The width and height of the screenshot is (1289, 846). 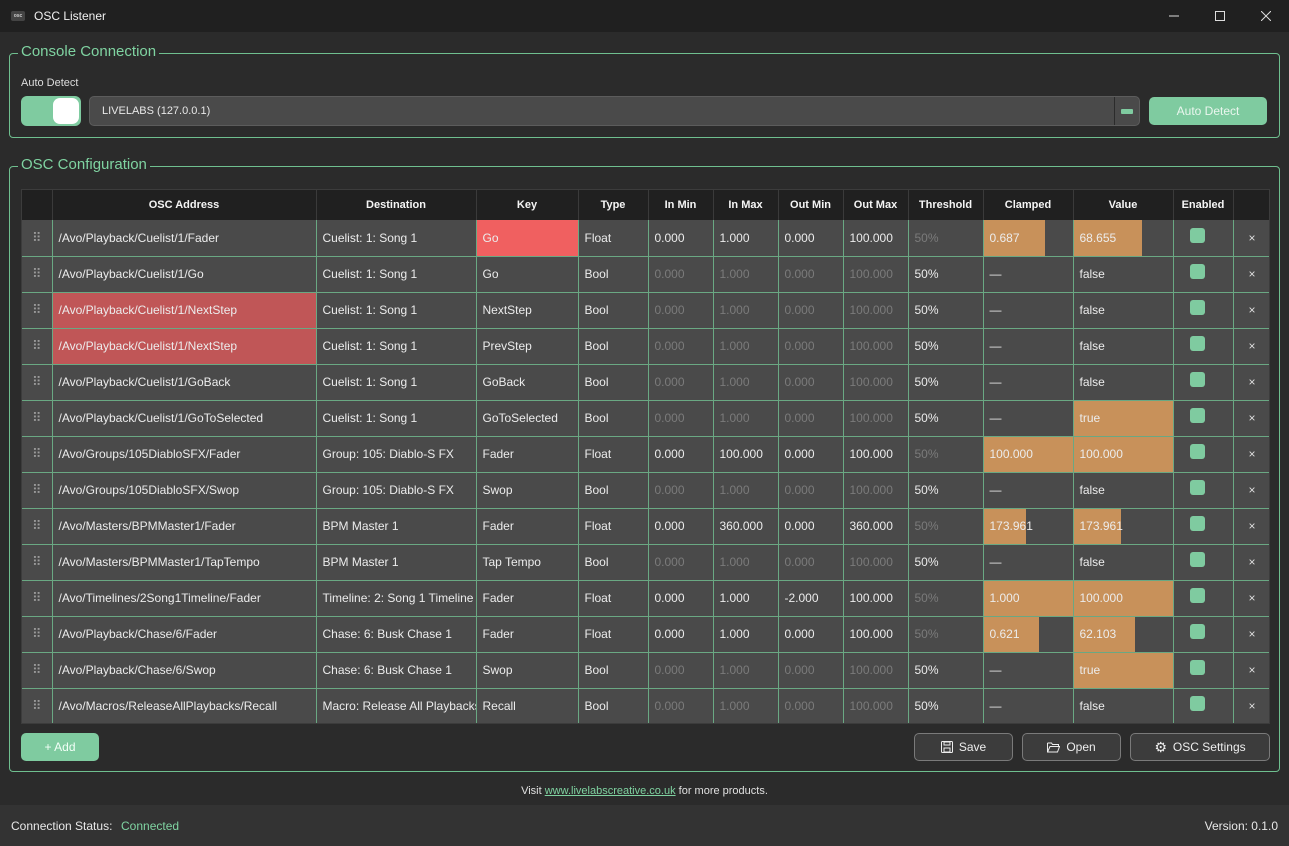 What do you see at coordinates (1203, 205) in the screenshot?
I see `column-header: Enabled` at bounding box center [1203, 205].